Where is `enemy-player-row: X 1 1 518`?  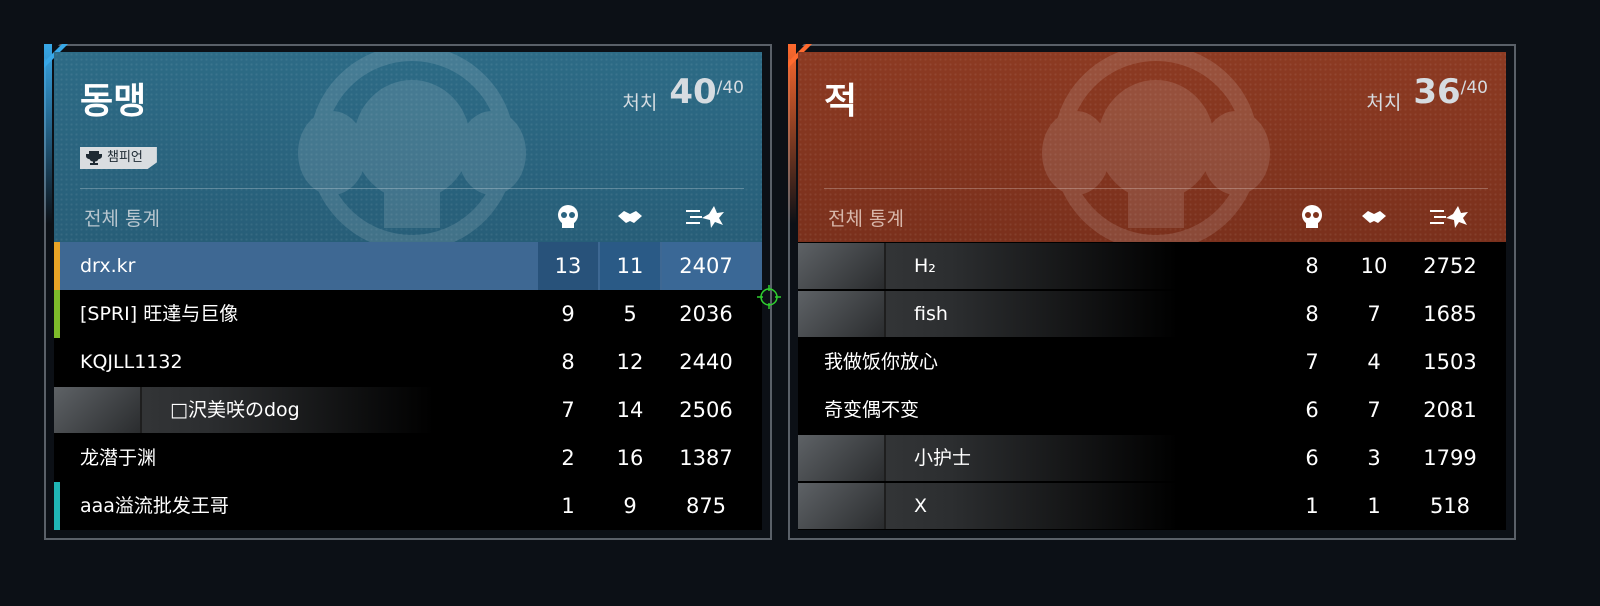
enemy-player-row: X 1 1 518 is located at coordinates (1152, 506).